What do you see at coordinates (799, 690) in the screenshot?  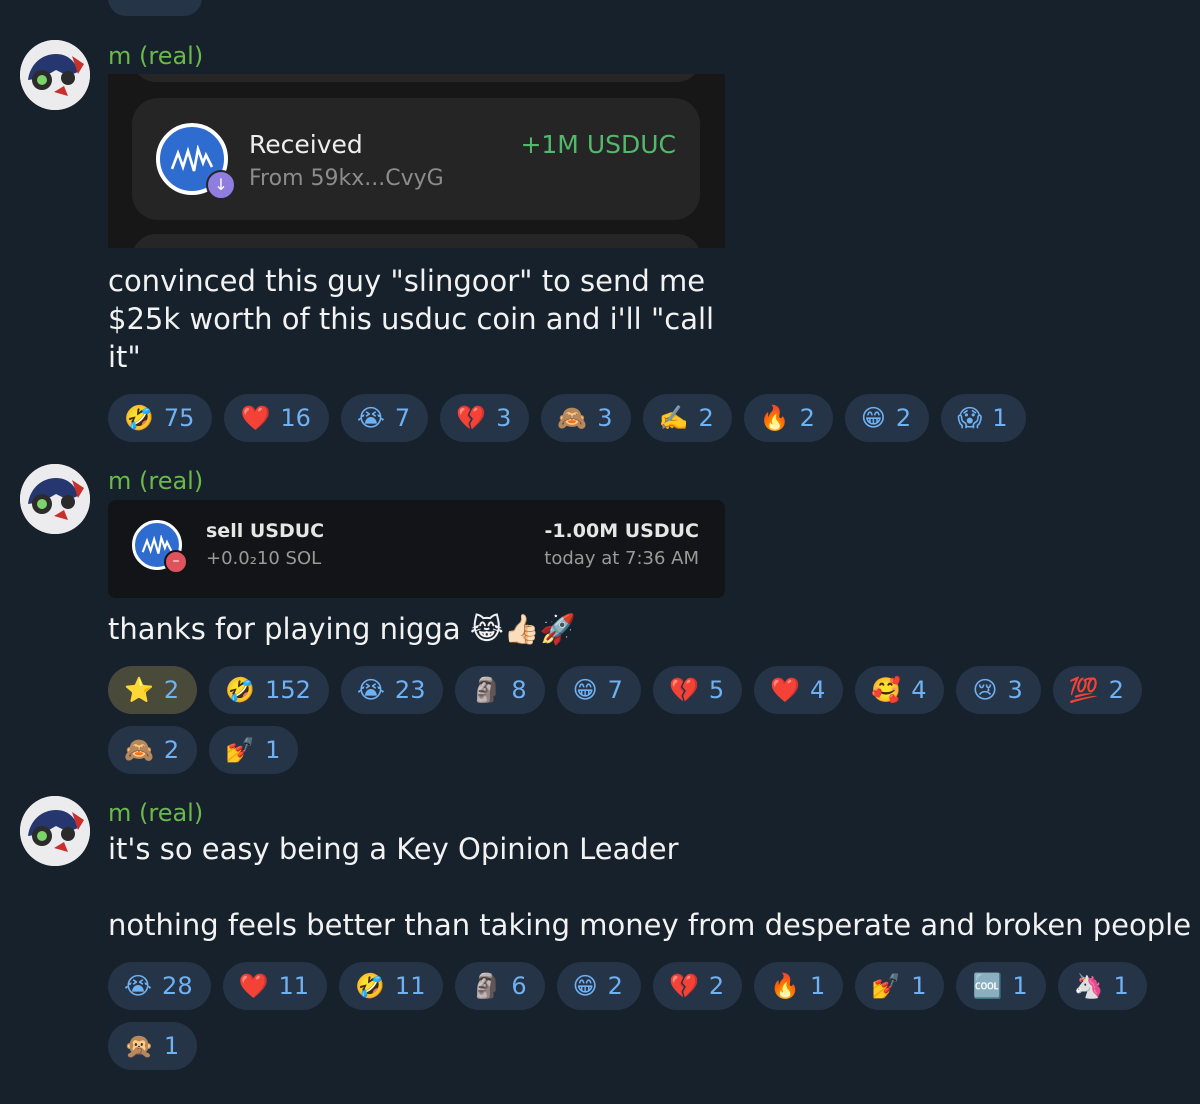 I see `reaction-heart: ❤️ 4` at bounding box center [799, 690].